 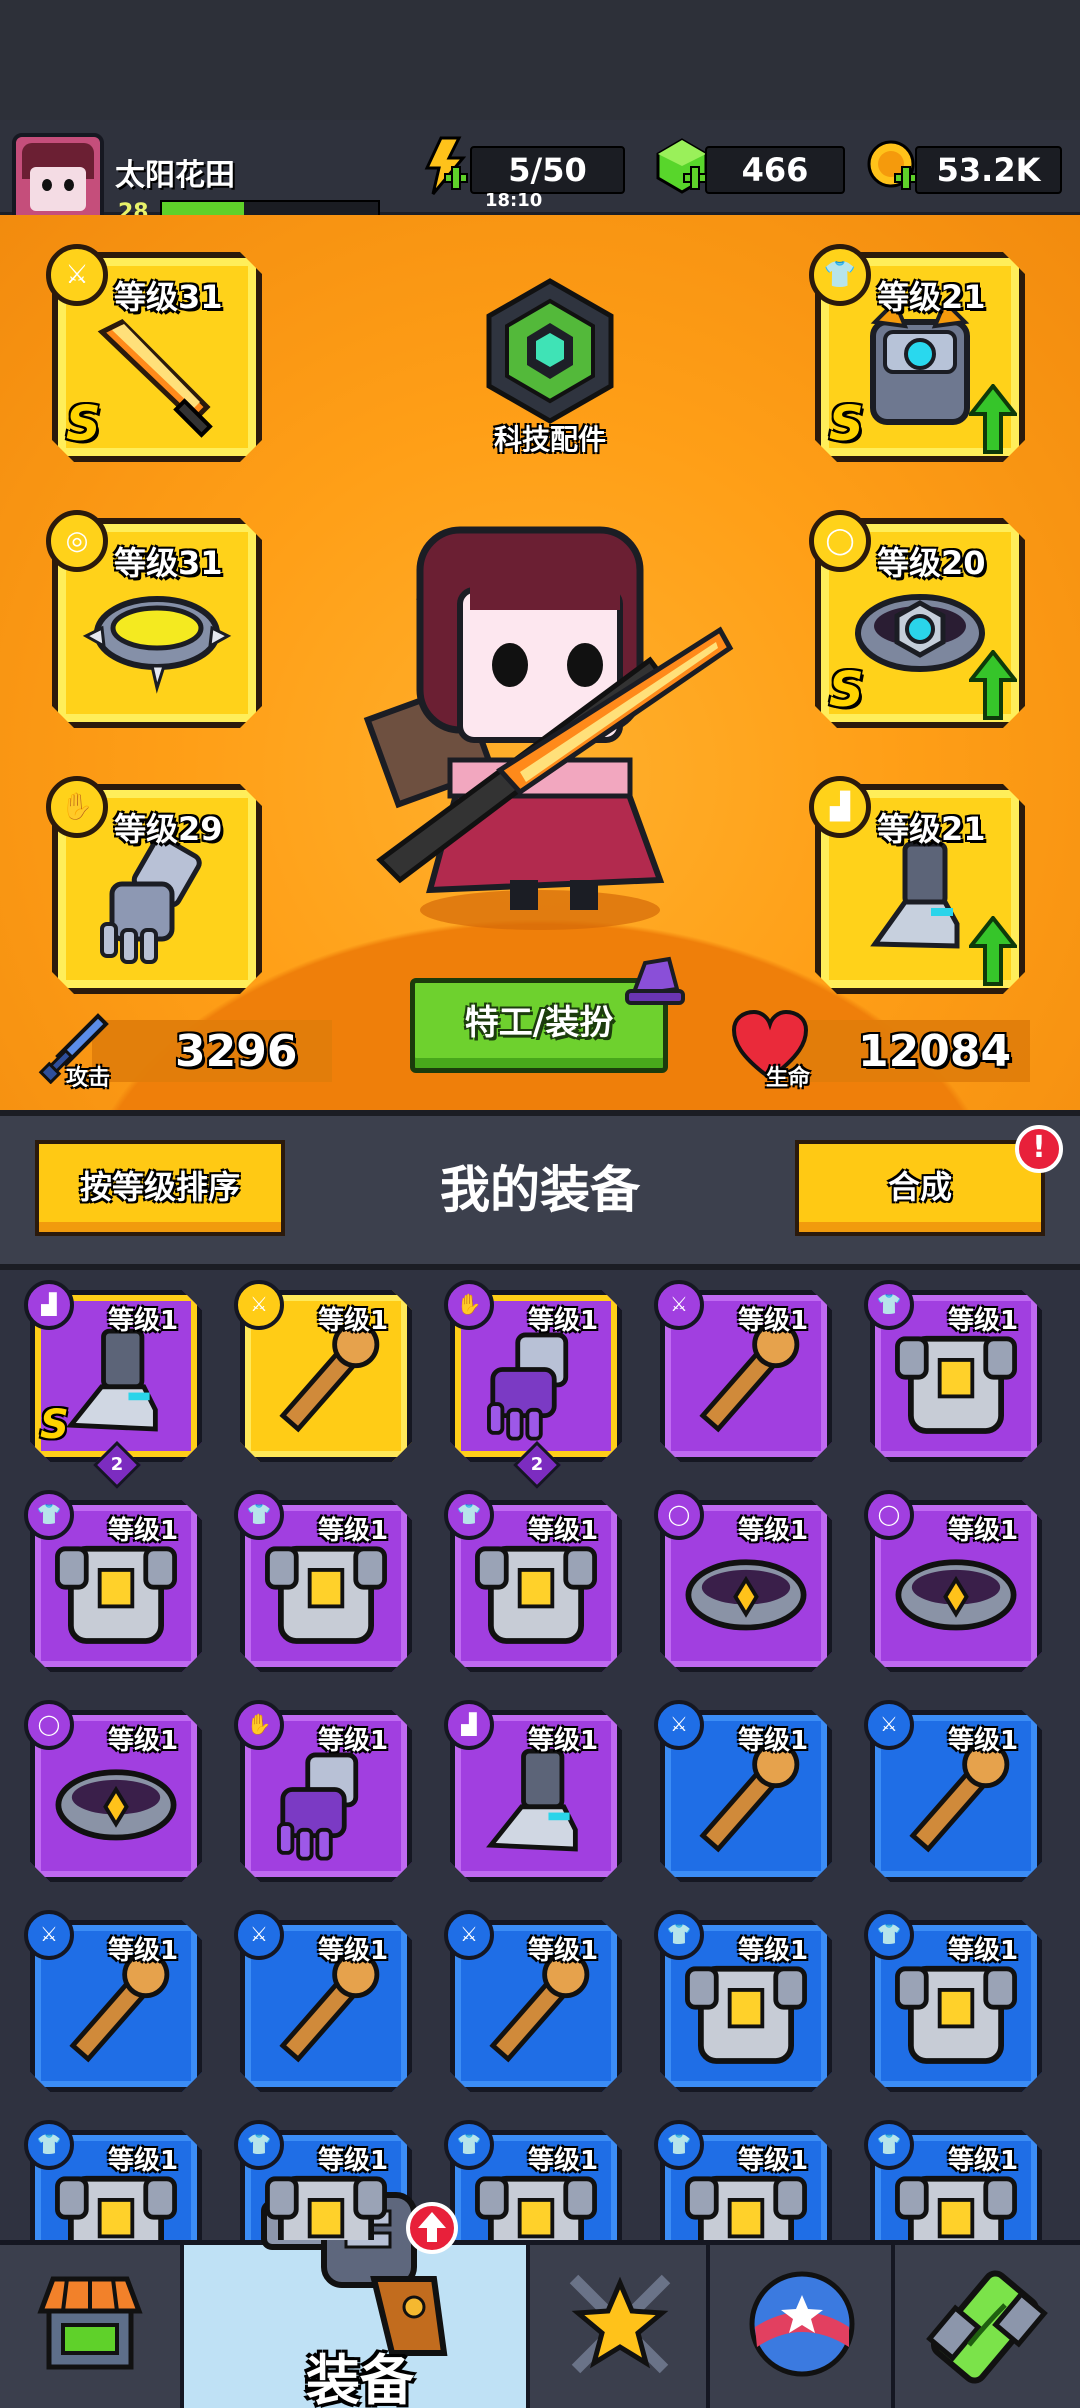 I want to click on star-swords-icon, so click(x=620, y=2324).